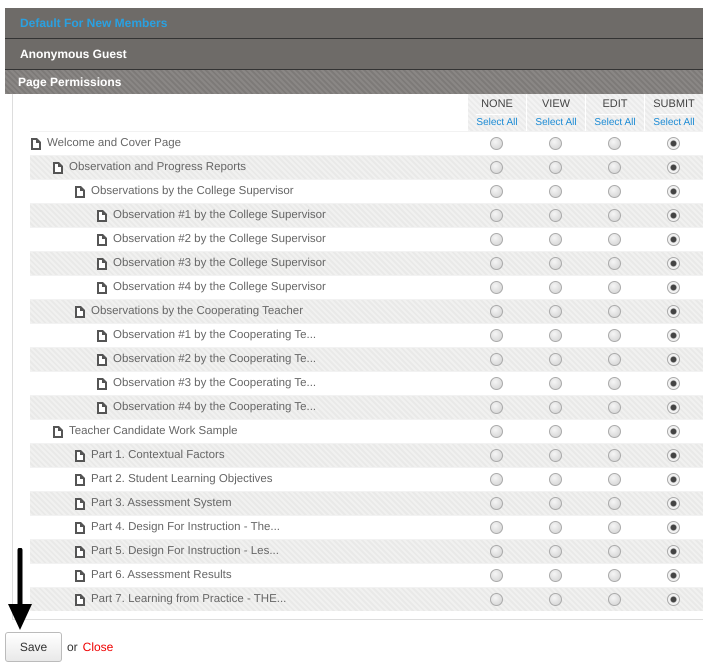 Image resolution: width=703 pixels, height=671 pixels. What do you see at coordinates (72, 647) in the screenshot?
I see `or-text: or` at bounding box center [72, 647].